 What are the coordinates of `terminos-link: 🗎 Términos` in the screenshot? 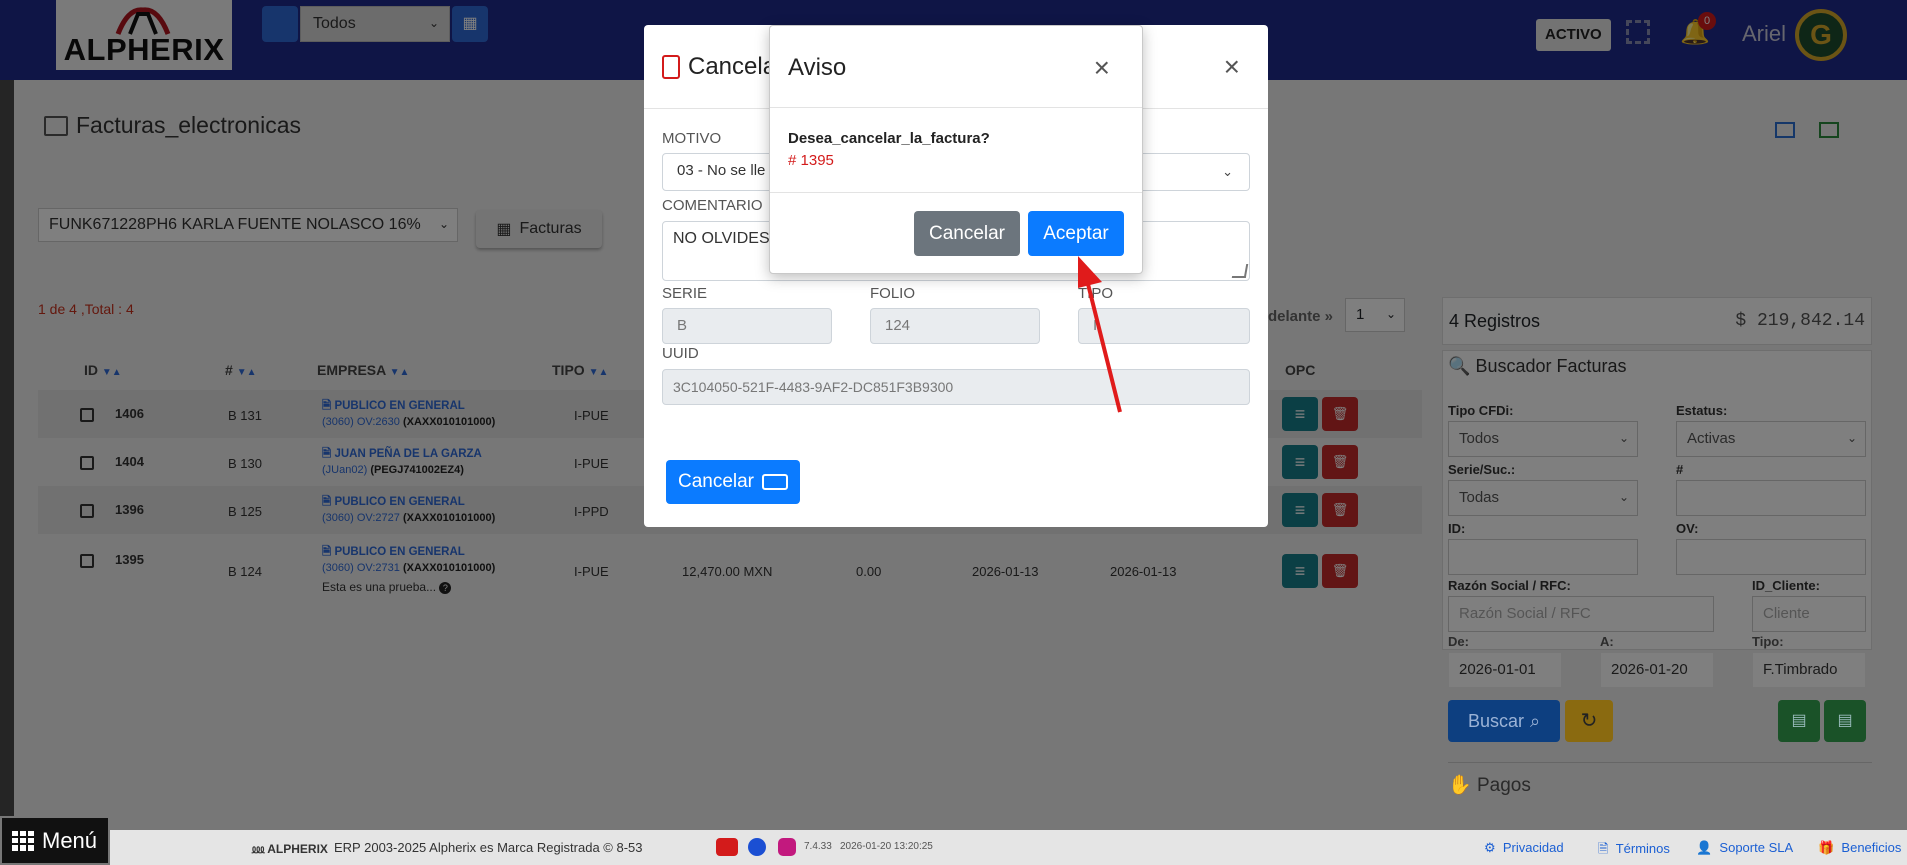 It's located at (1634, 851).